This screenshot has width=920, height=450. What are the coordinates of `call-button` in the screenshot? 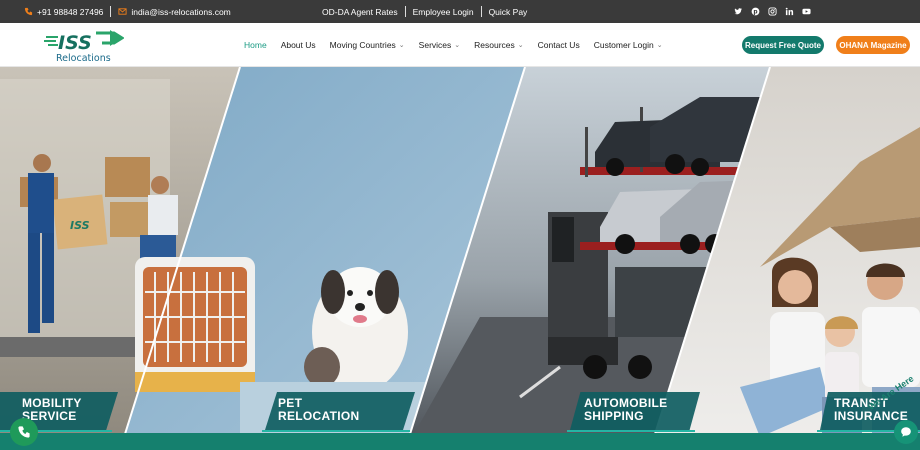 It's located at (24, 432).